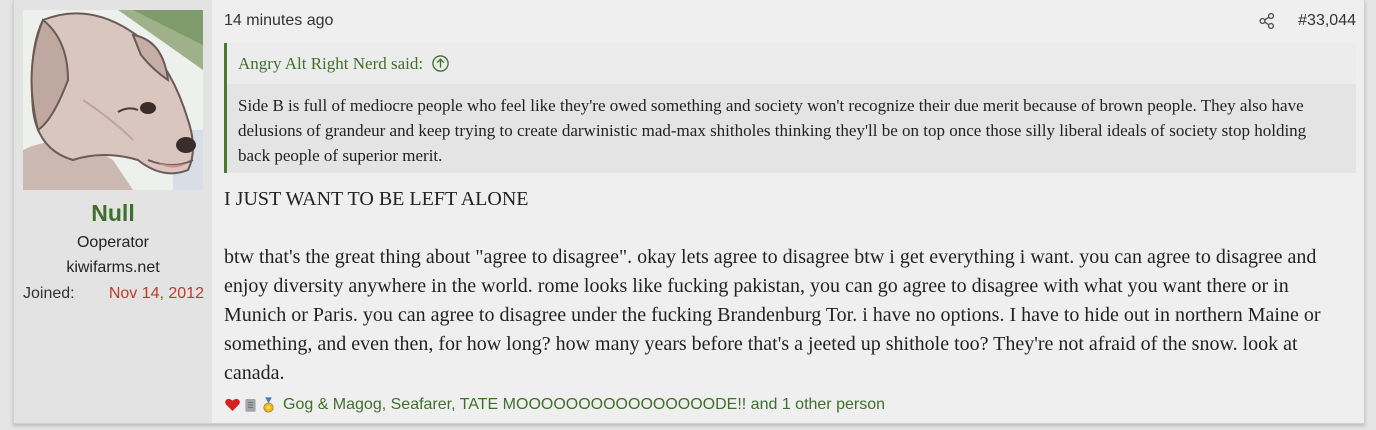 The height and width of the screenshot is (430, 1376). Describe the element at coordinates (49, 293) in the screenshot. I see `joined-label: Joined:` at that location.